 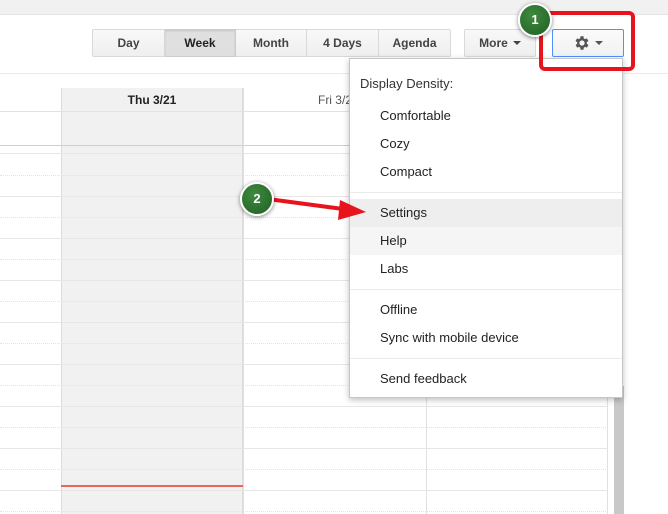 I want to click on step-badge-2: 2, so click(x=257, y=199).